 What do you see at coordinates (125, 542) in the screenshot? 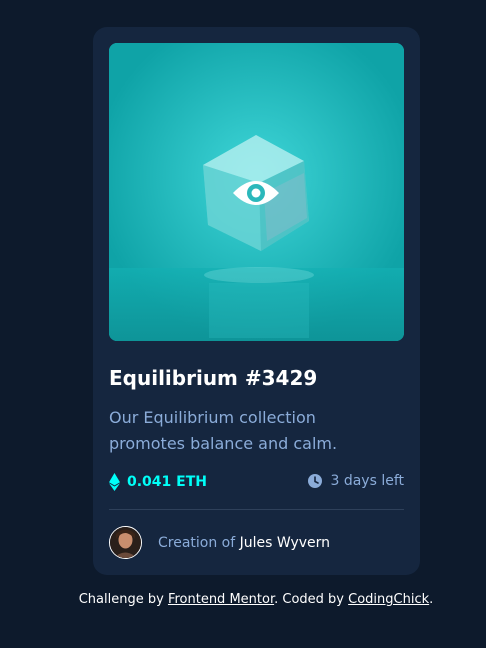
I see `avatar` at bounding box center [125, 542].